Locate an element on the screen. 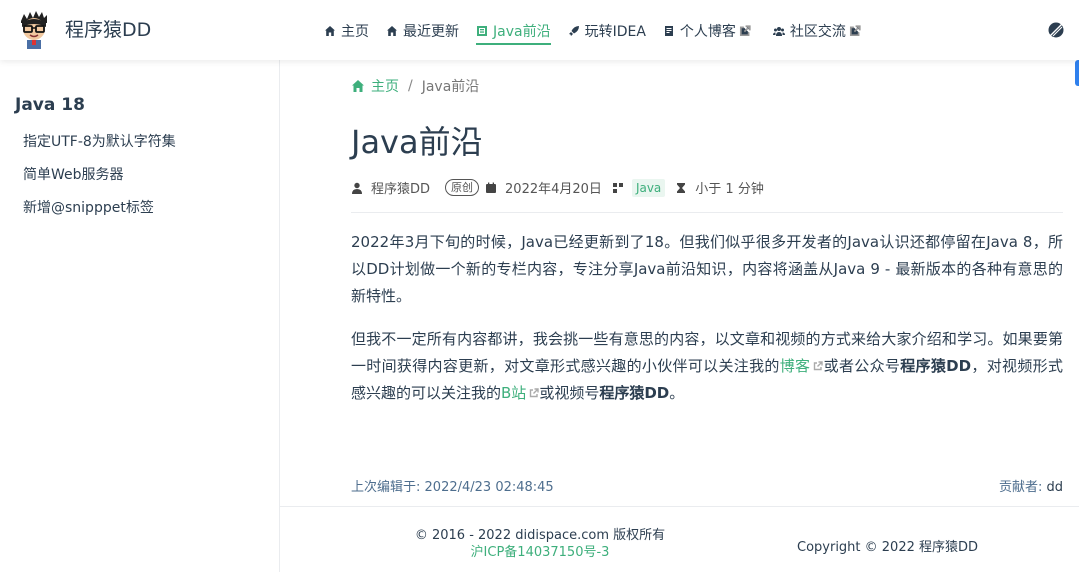  footer-copyright: © 2016 - 2022 didispace.com 版权所有 is located at coordinates (540, 535).